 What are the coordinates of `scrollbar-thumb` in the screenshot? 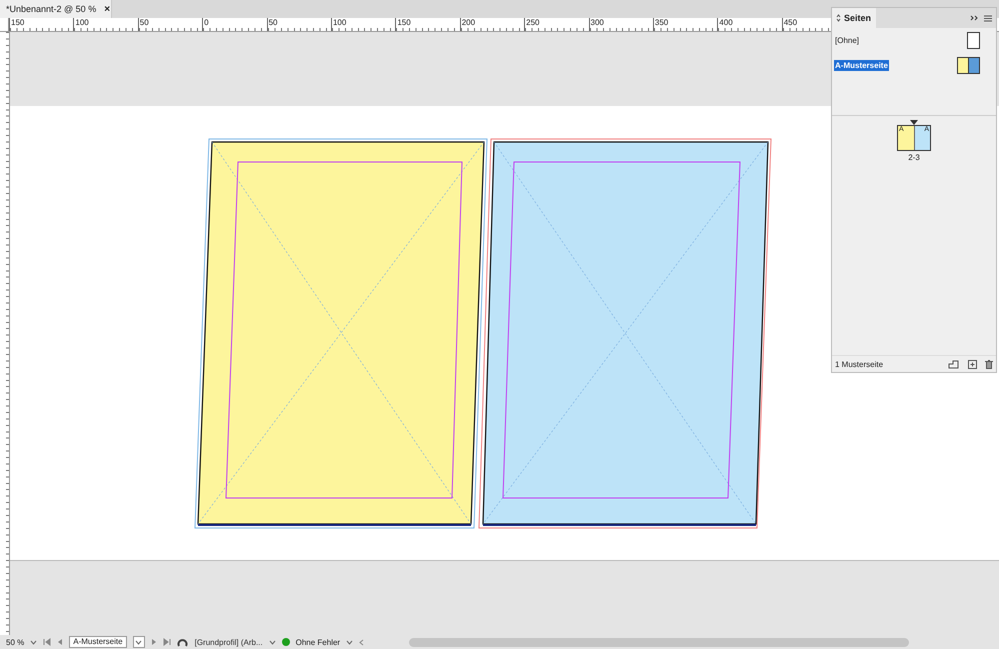 It's located at (659, 642).